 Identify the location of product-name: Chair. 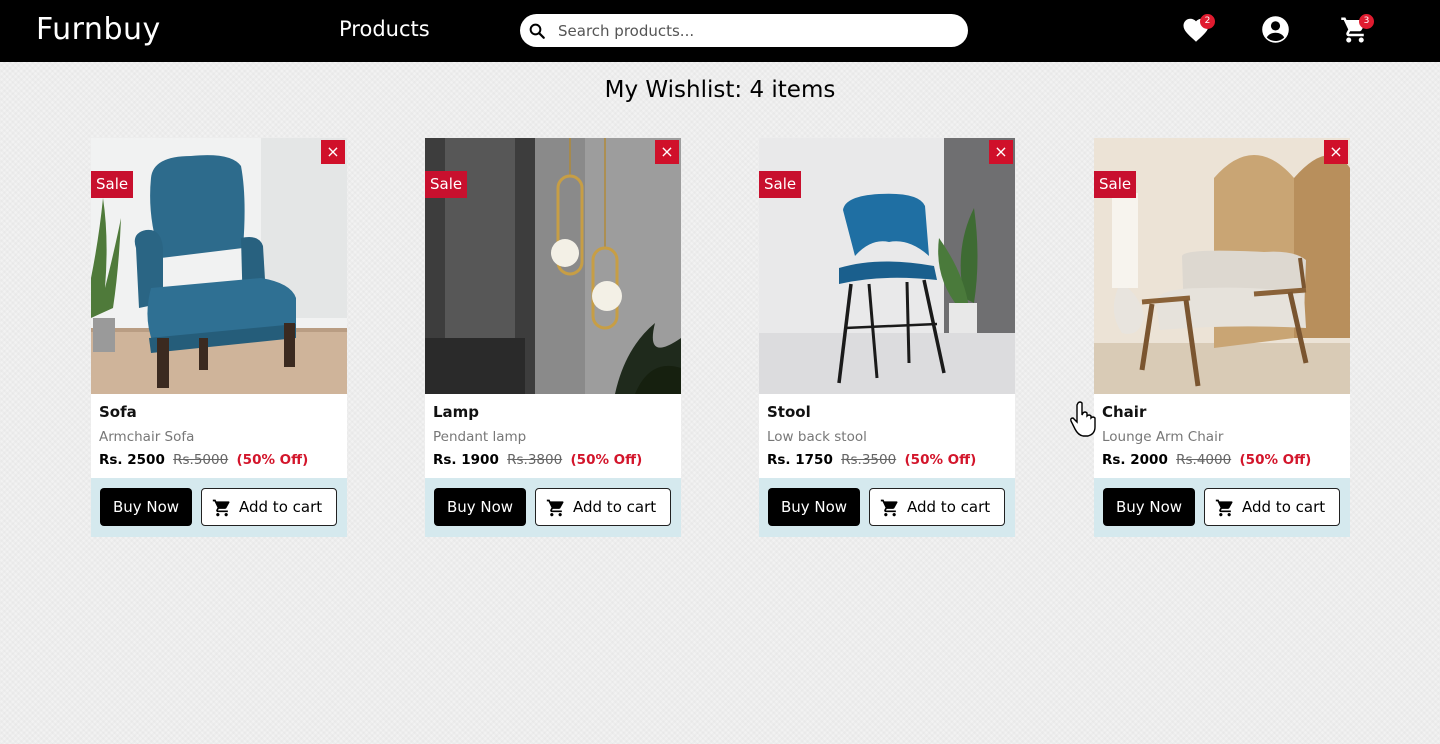
(1124, 412).